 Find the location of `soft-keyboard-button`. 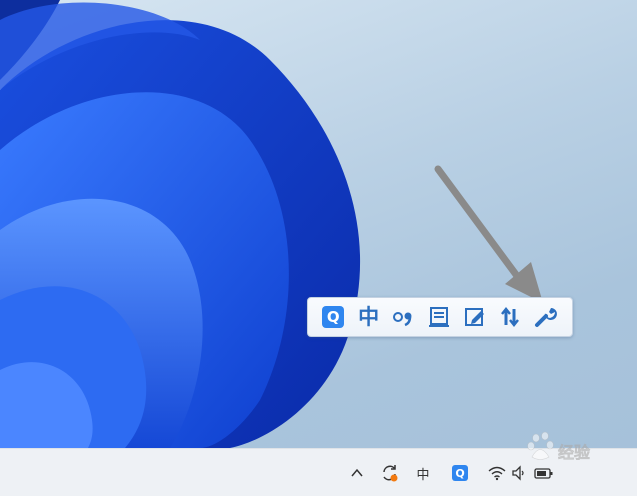

soft-keyboard-button is located at coordinates (439, 317).